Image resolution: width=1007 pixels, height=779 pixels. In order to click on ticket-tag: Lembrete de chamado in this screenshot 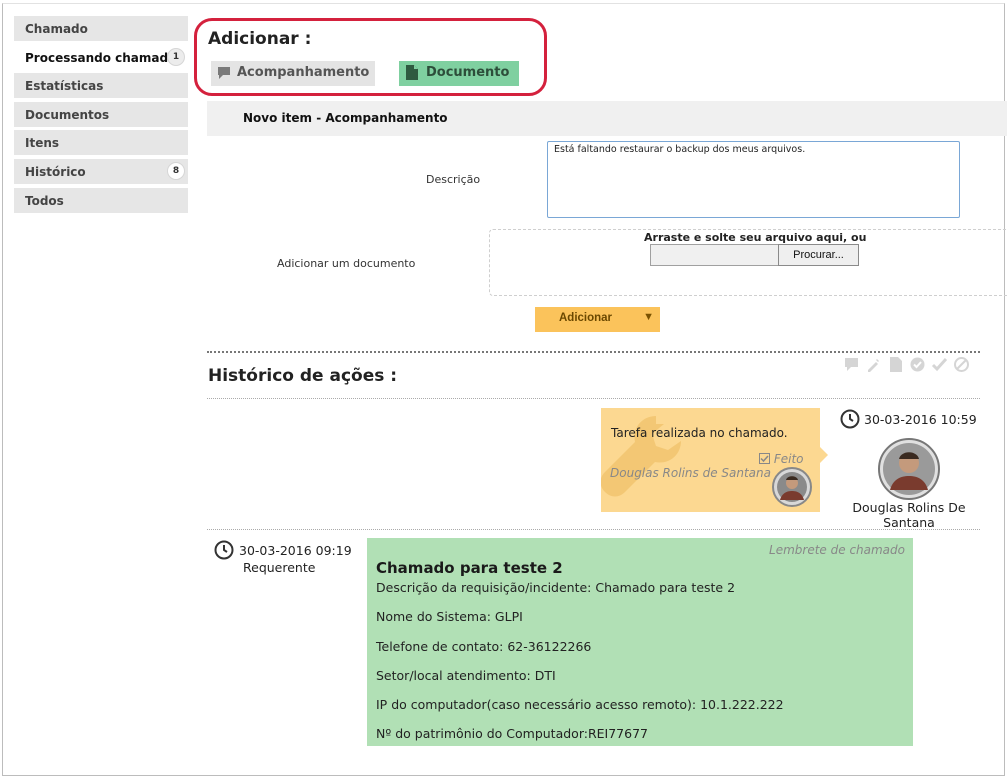, I will do `click(837, 550)`.